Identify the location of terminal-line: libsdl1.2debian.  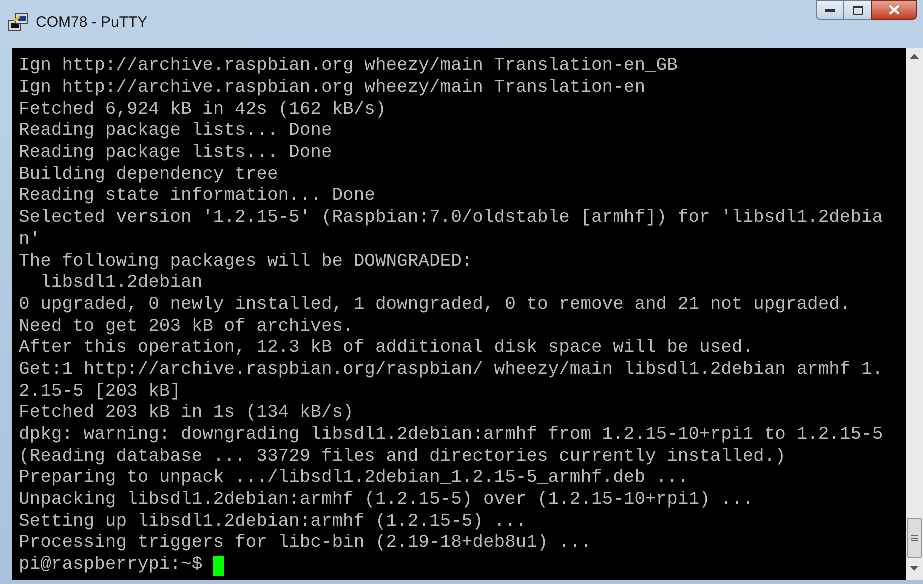
(121, 283).